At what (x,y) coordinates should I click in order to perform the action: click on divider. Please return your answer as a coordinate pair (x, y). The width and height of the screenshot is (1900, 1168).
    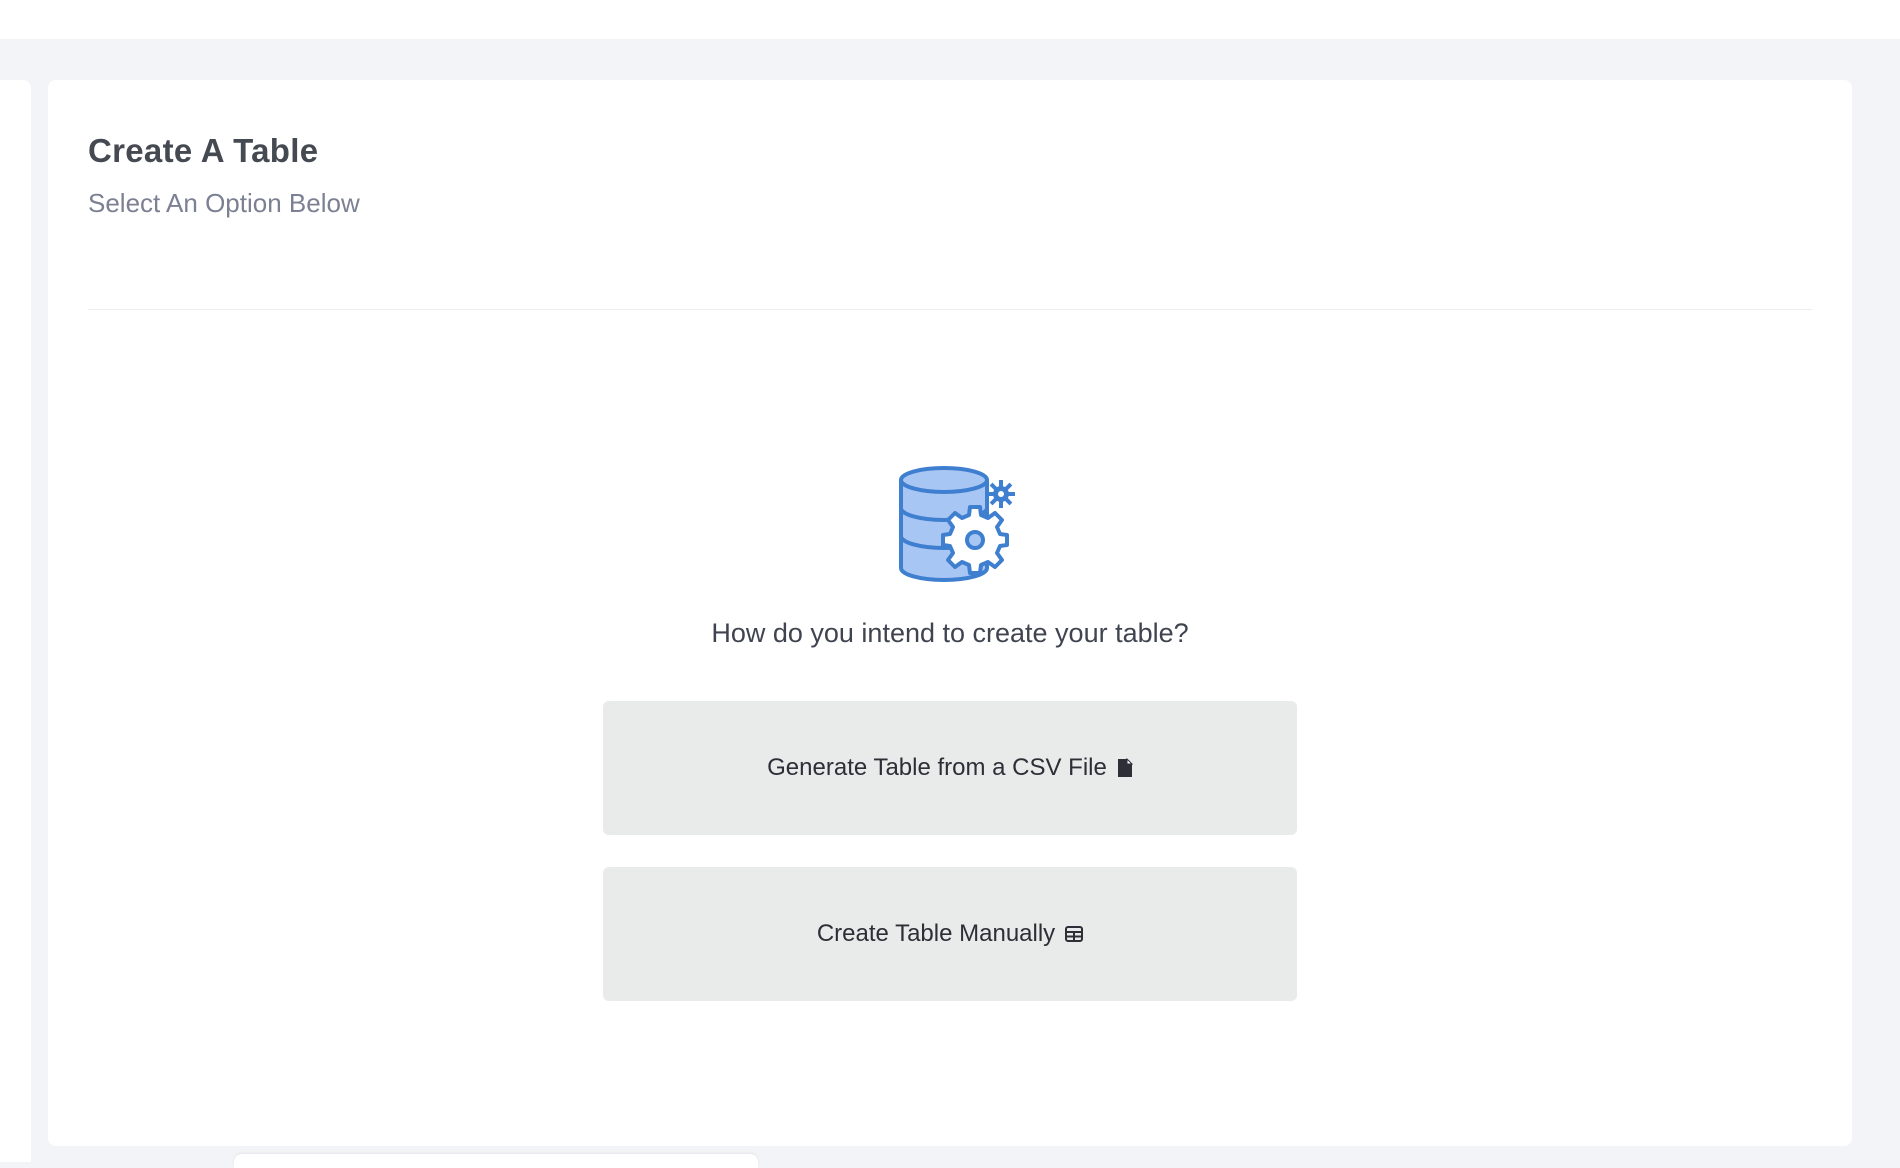
    Looking at the image, I should click on (950, 309).